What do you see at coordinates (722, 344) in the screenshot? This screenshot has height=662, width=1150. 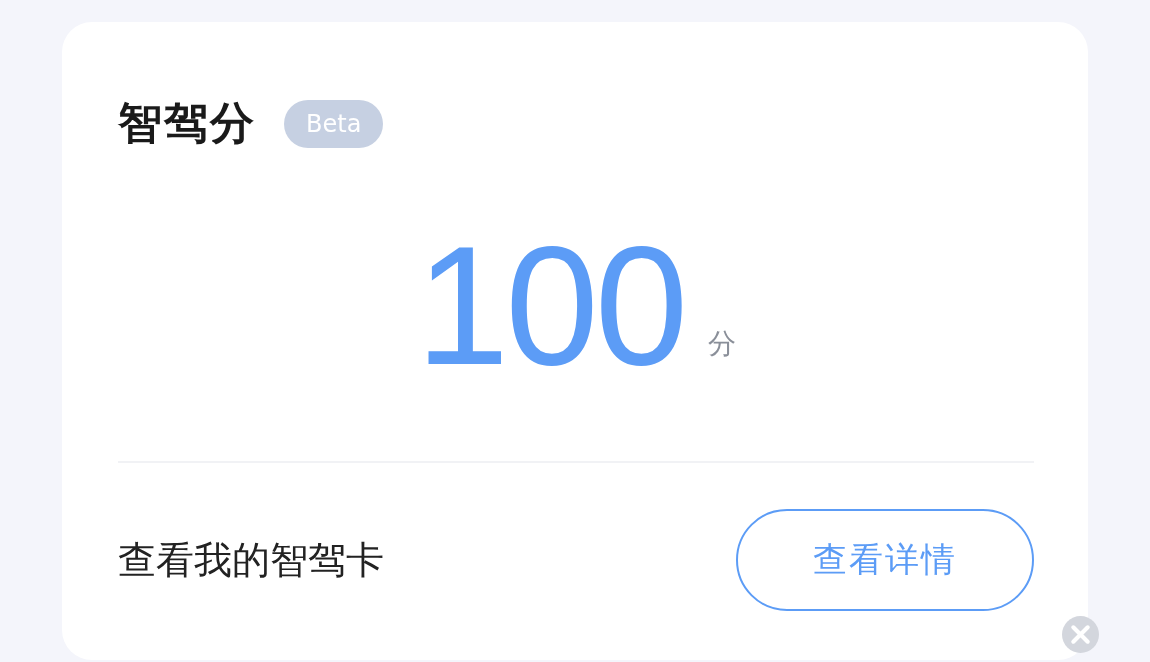 I see `score-unit: 分` at bounding box center [722, 344].